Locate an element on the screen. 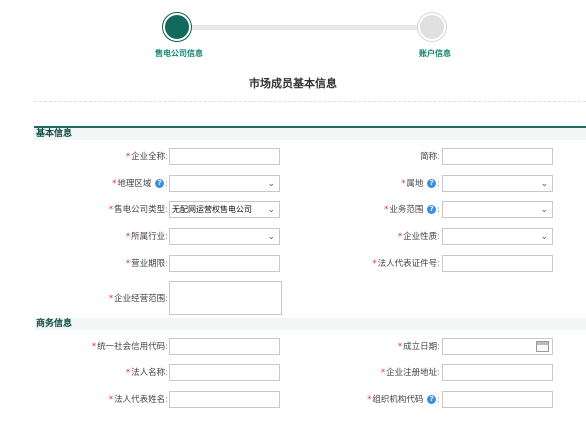 This screenshot has height=425, width=586. rep-name-input is located at coordinates (224, 399).